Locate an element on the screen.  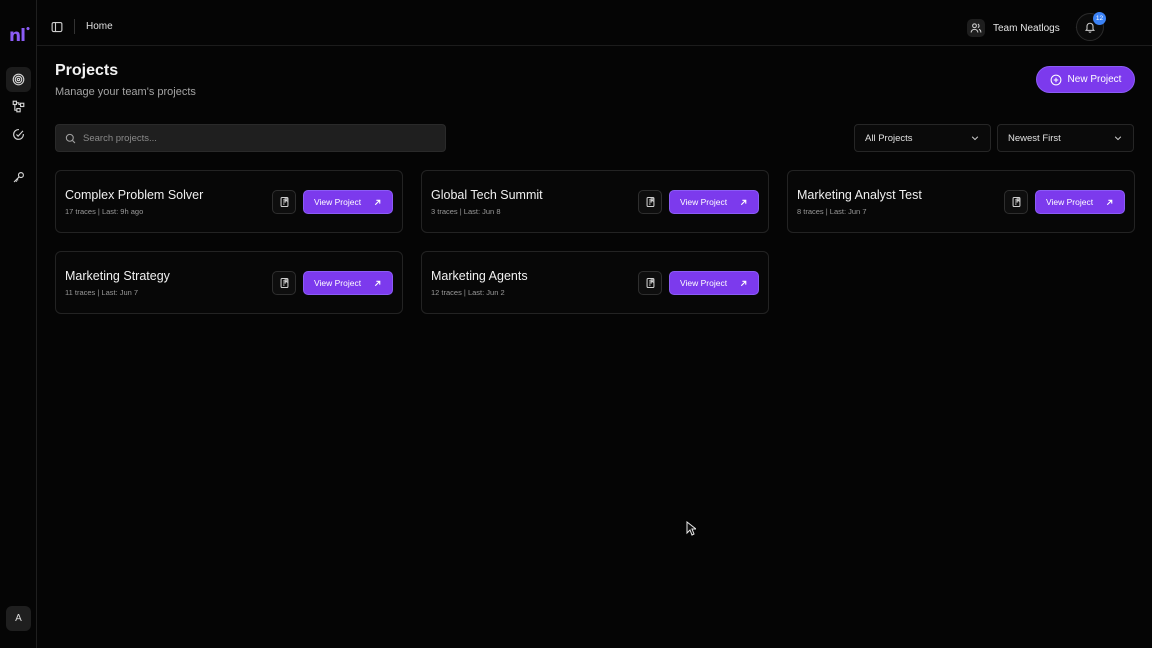
breadcrumb: Home is located at coordinates (99, 26).